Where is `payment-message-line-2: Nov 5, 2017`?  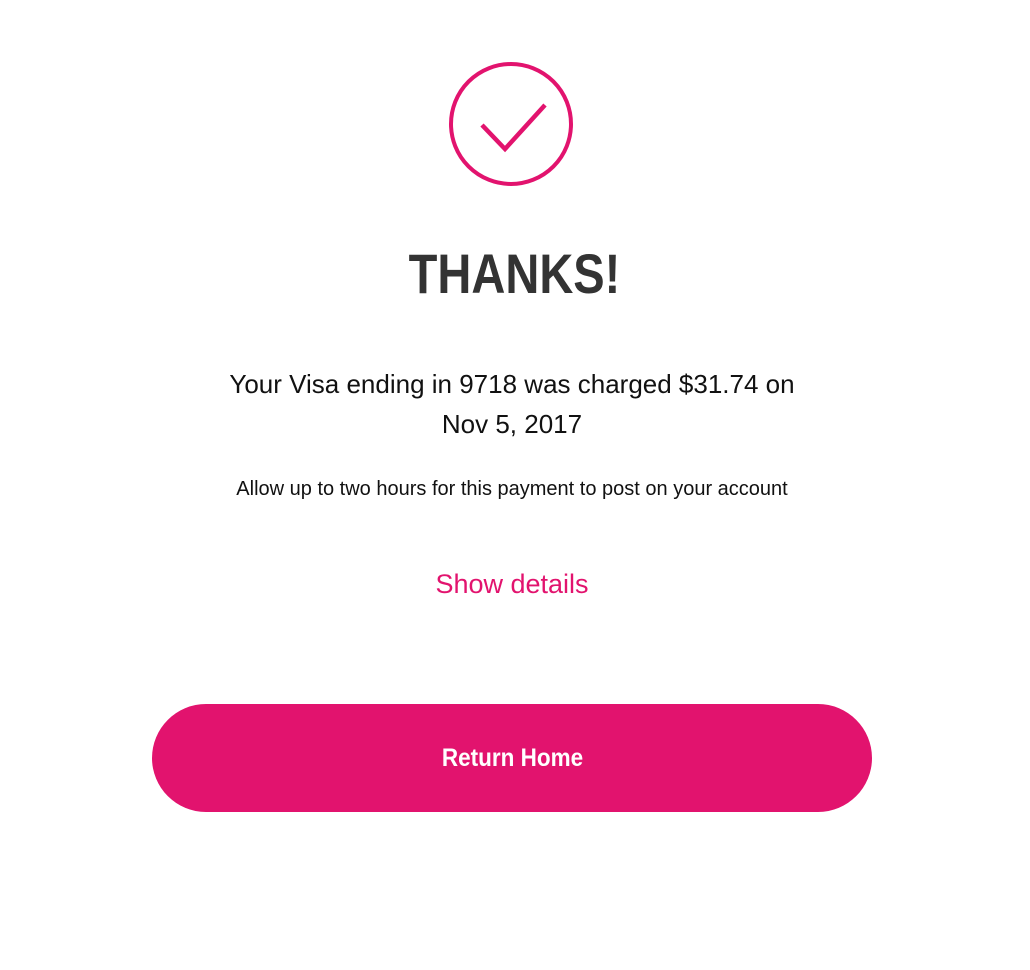
payment-message-line-2: Nov 5, 2017 is located at coordinates (512, 424).